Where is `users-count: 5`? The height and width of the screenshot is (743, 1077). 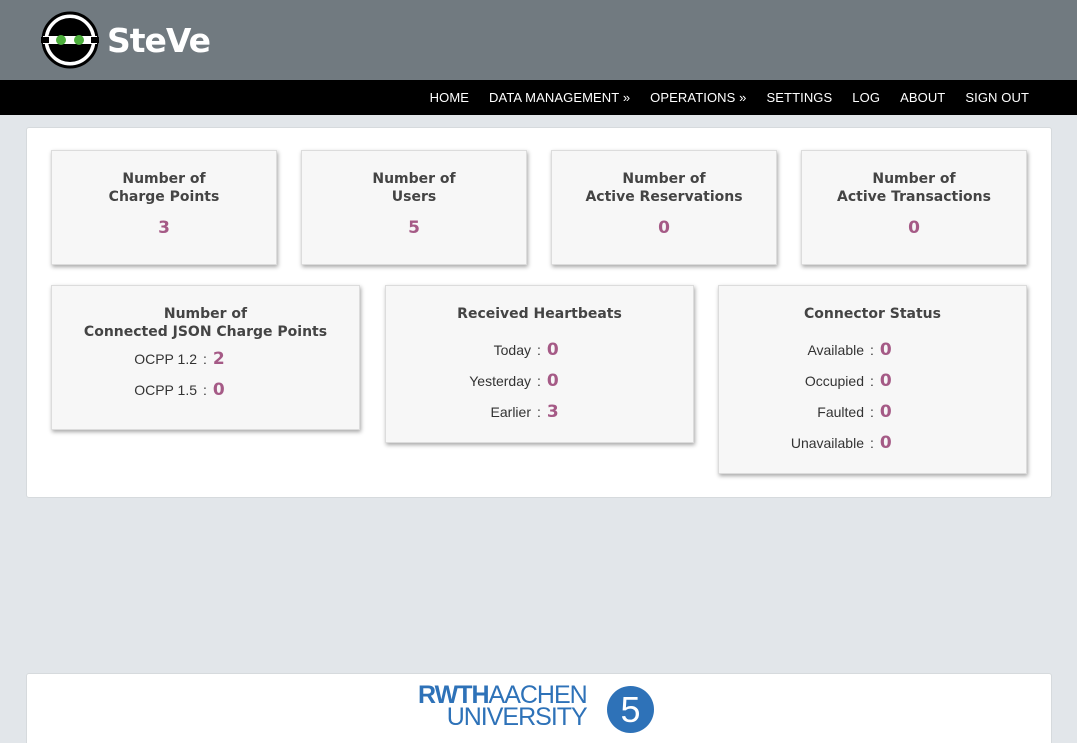
users-count: 5 is located at coordinates (414, 228).